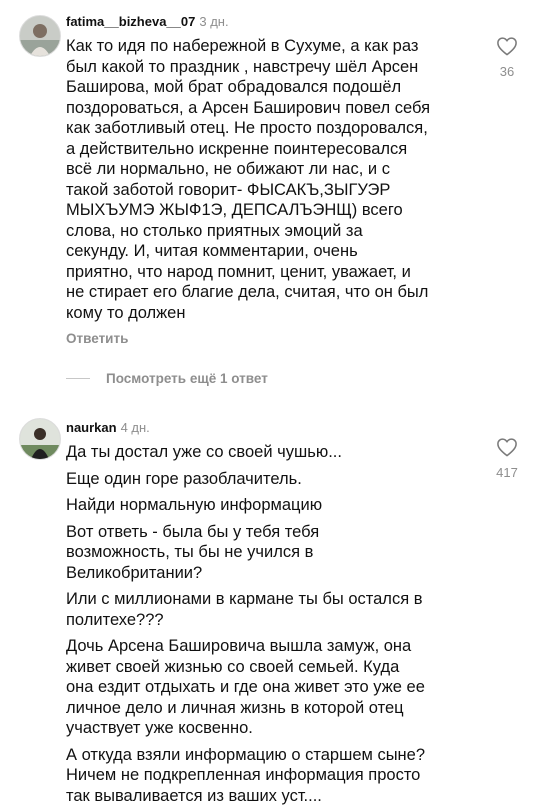 This screenshot has height=812, width=540. Describe the element at coordinates (214, 21) in the screenshot. I see `timestamp: 3 дн.` at that location.